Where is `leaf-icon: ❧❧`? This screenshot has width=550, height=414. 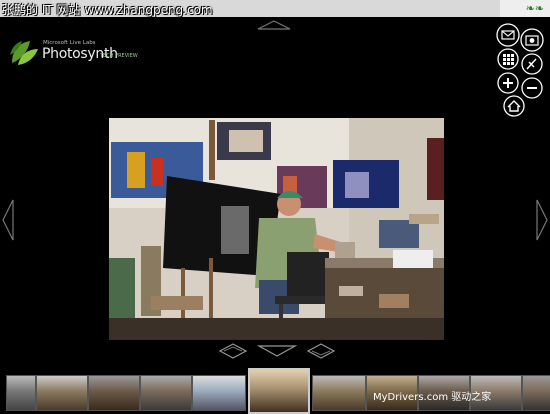
leaf-icon: ❧❧ is located at coordinates (534, 8).